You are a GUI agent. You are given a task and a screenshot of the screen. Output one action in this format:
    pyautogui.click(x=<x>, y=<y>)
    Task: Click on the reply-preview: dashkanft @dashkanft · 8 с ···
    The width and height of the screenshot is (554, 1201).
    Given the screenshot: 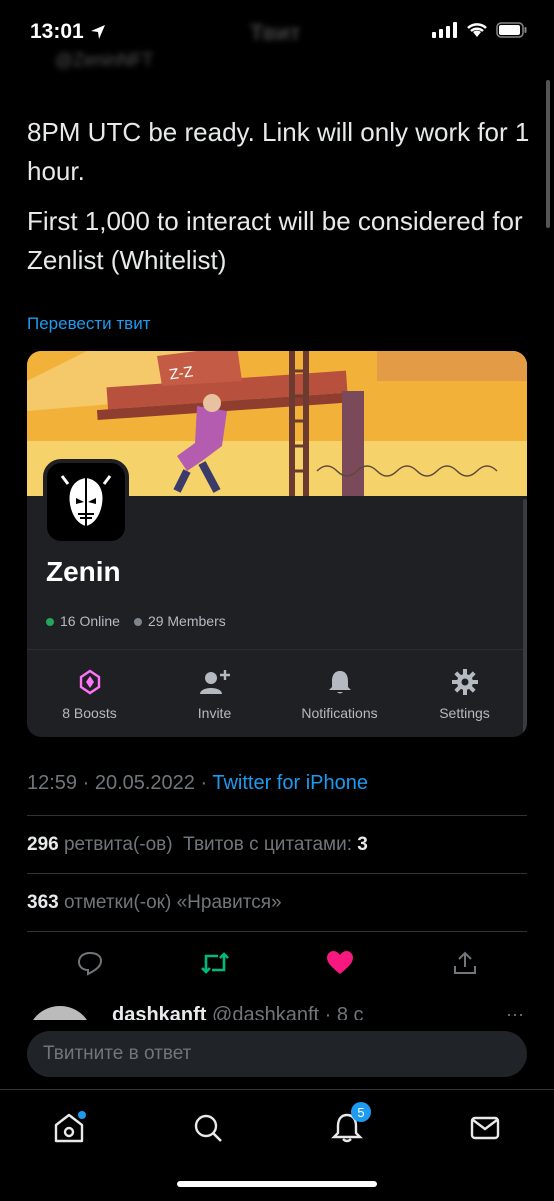 What is the action you would take?
    pyautogui.click(x=277, y=1006)
    